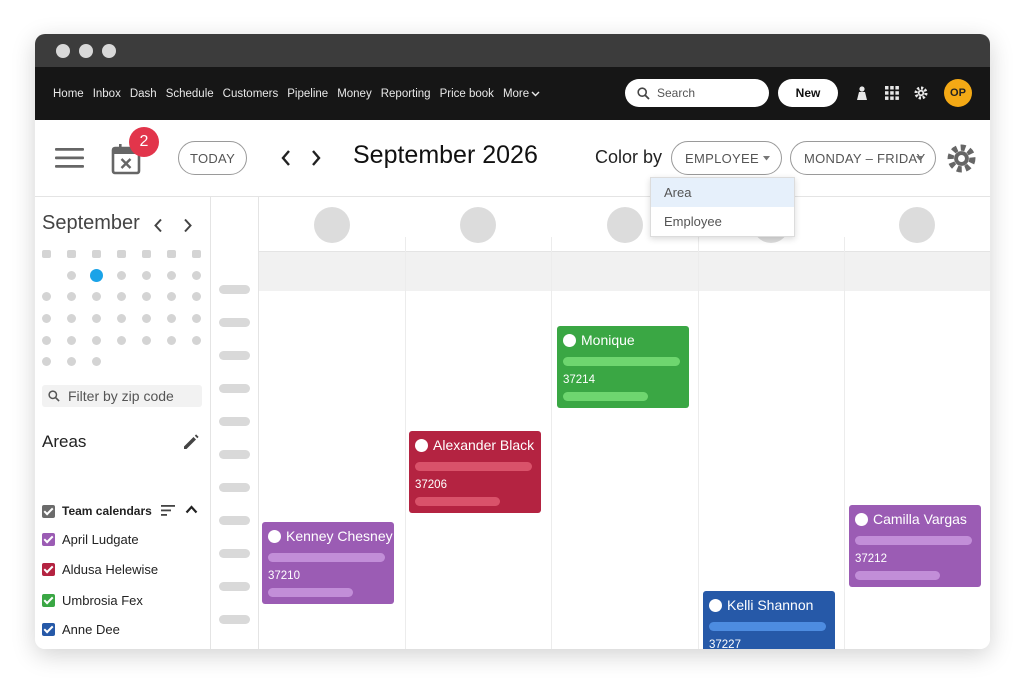  Describe the element at coordinates (629, 157) in the screenshot. I see `color-by-label: Color by` at that location.